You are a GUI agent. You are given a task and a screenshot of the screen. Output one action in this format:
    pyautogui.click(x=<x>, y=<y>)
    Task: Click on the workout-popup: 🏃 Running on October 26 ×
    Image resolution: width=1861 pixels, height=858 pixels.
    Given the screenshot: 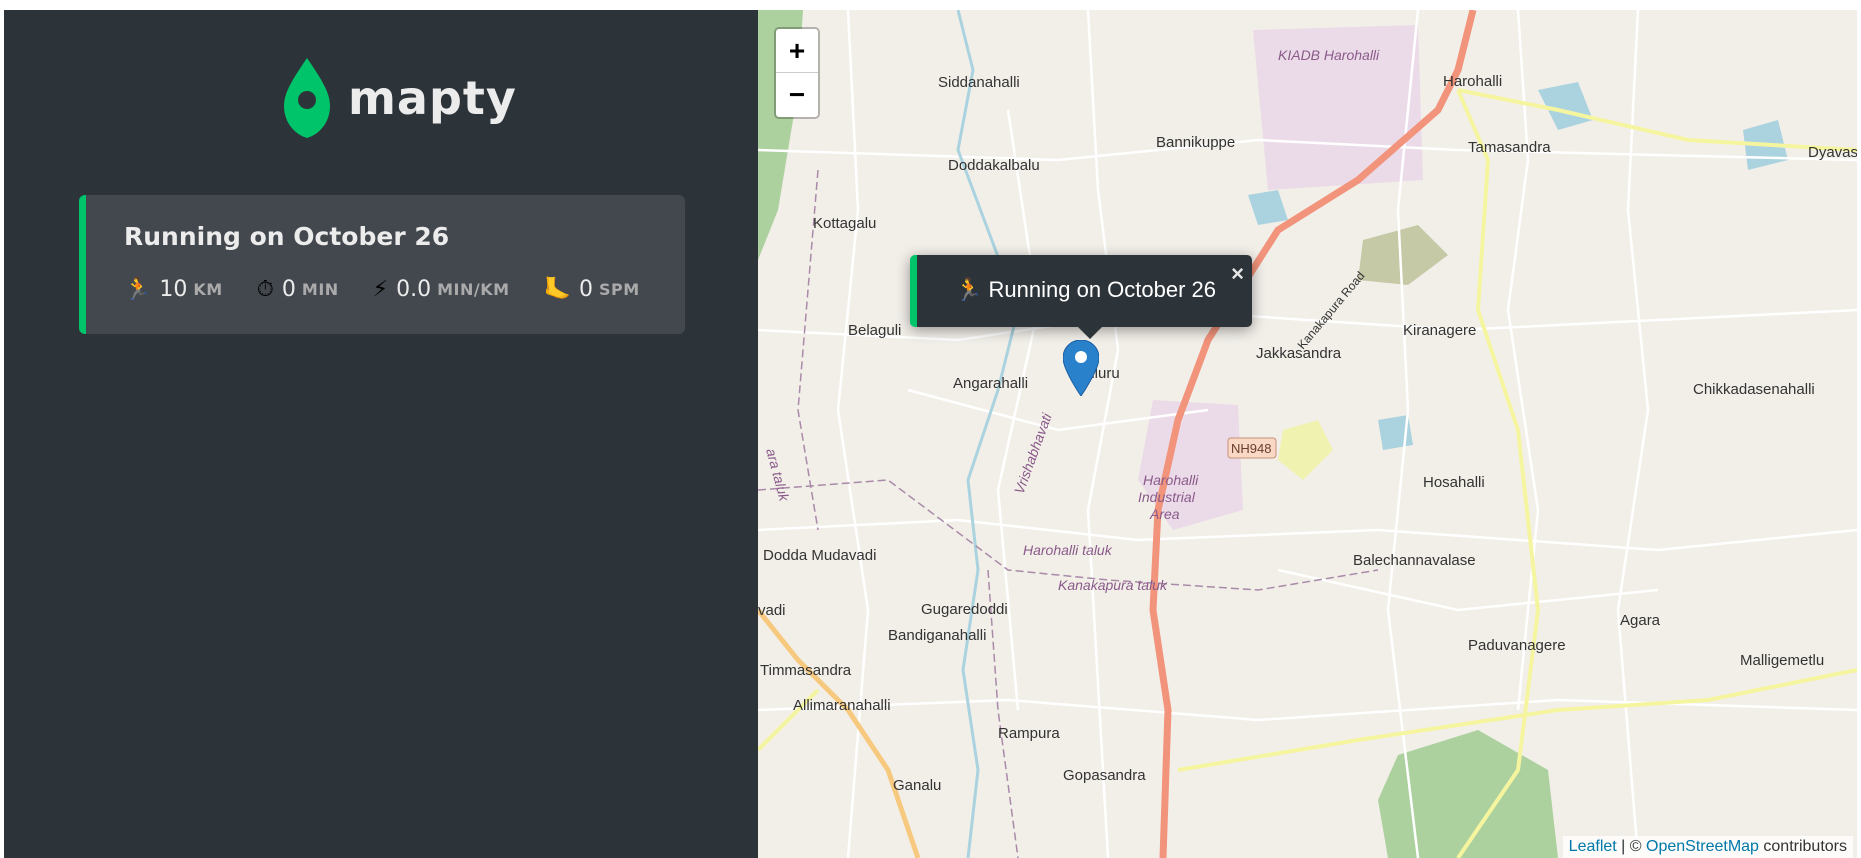 What is the action you would take?
    pyautogui.click(x=1081, y=297)
    